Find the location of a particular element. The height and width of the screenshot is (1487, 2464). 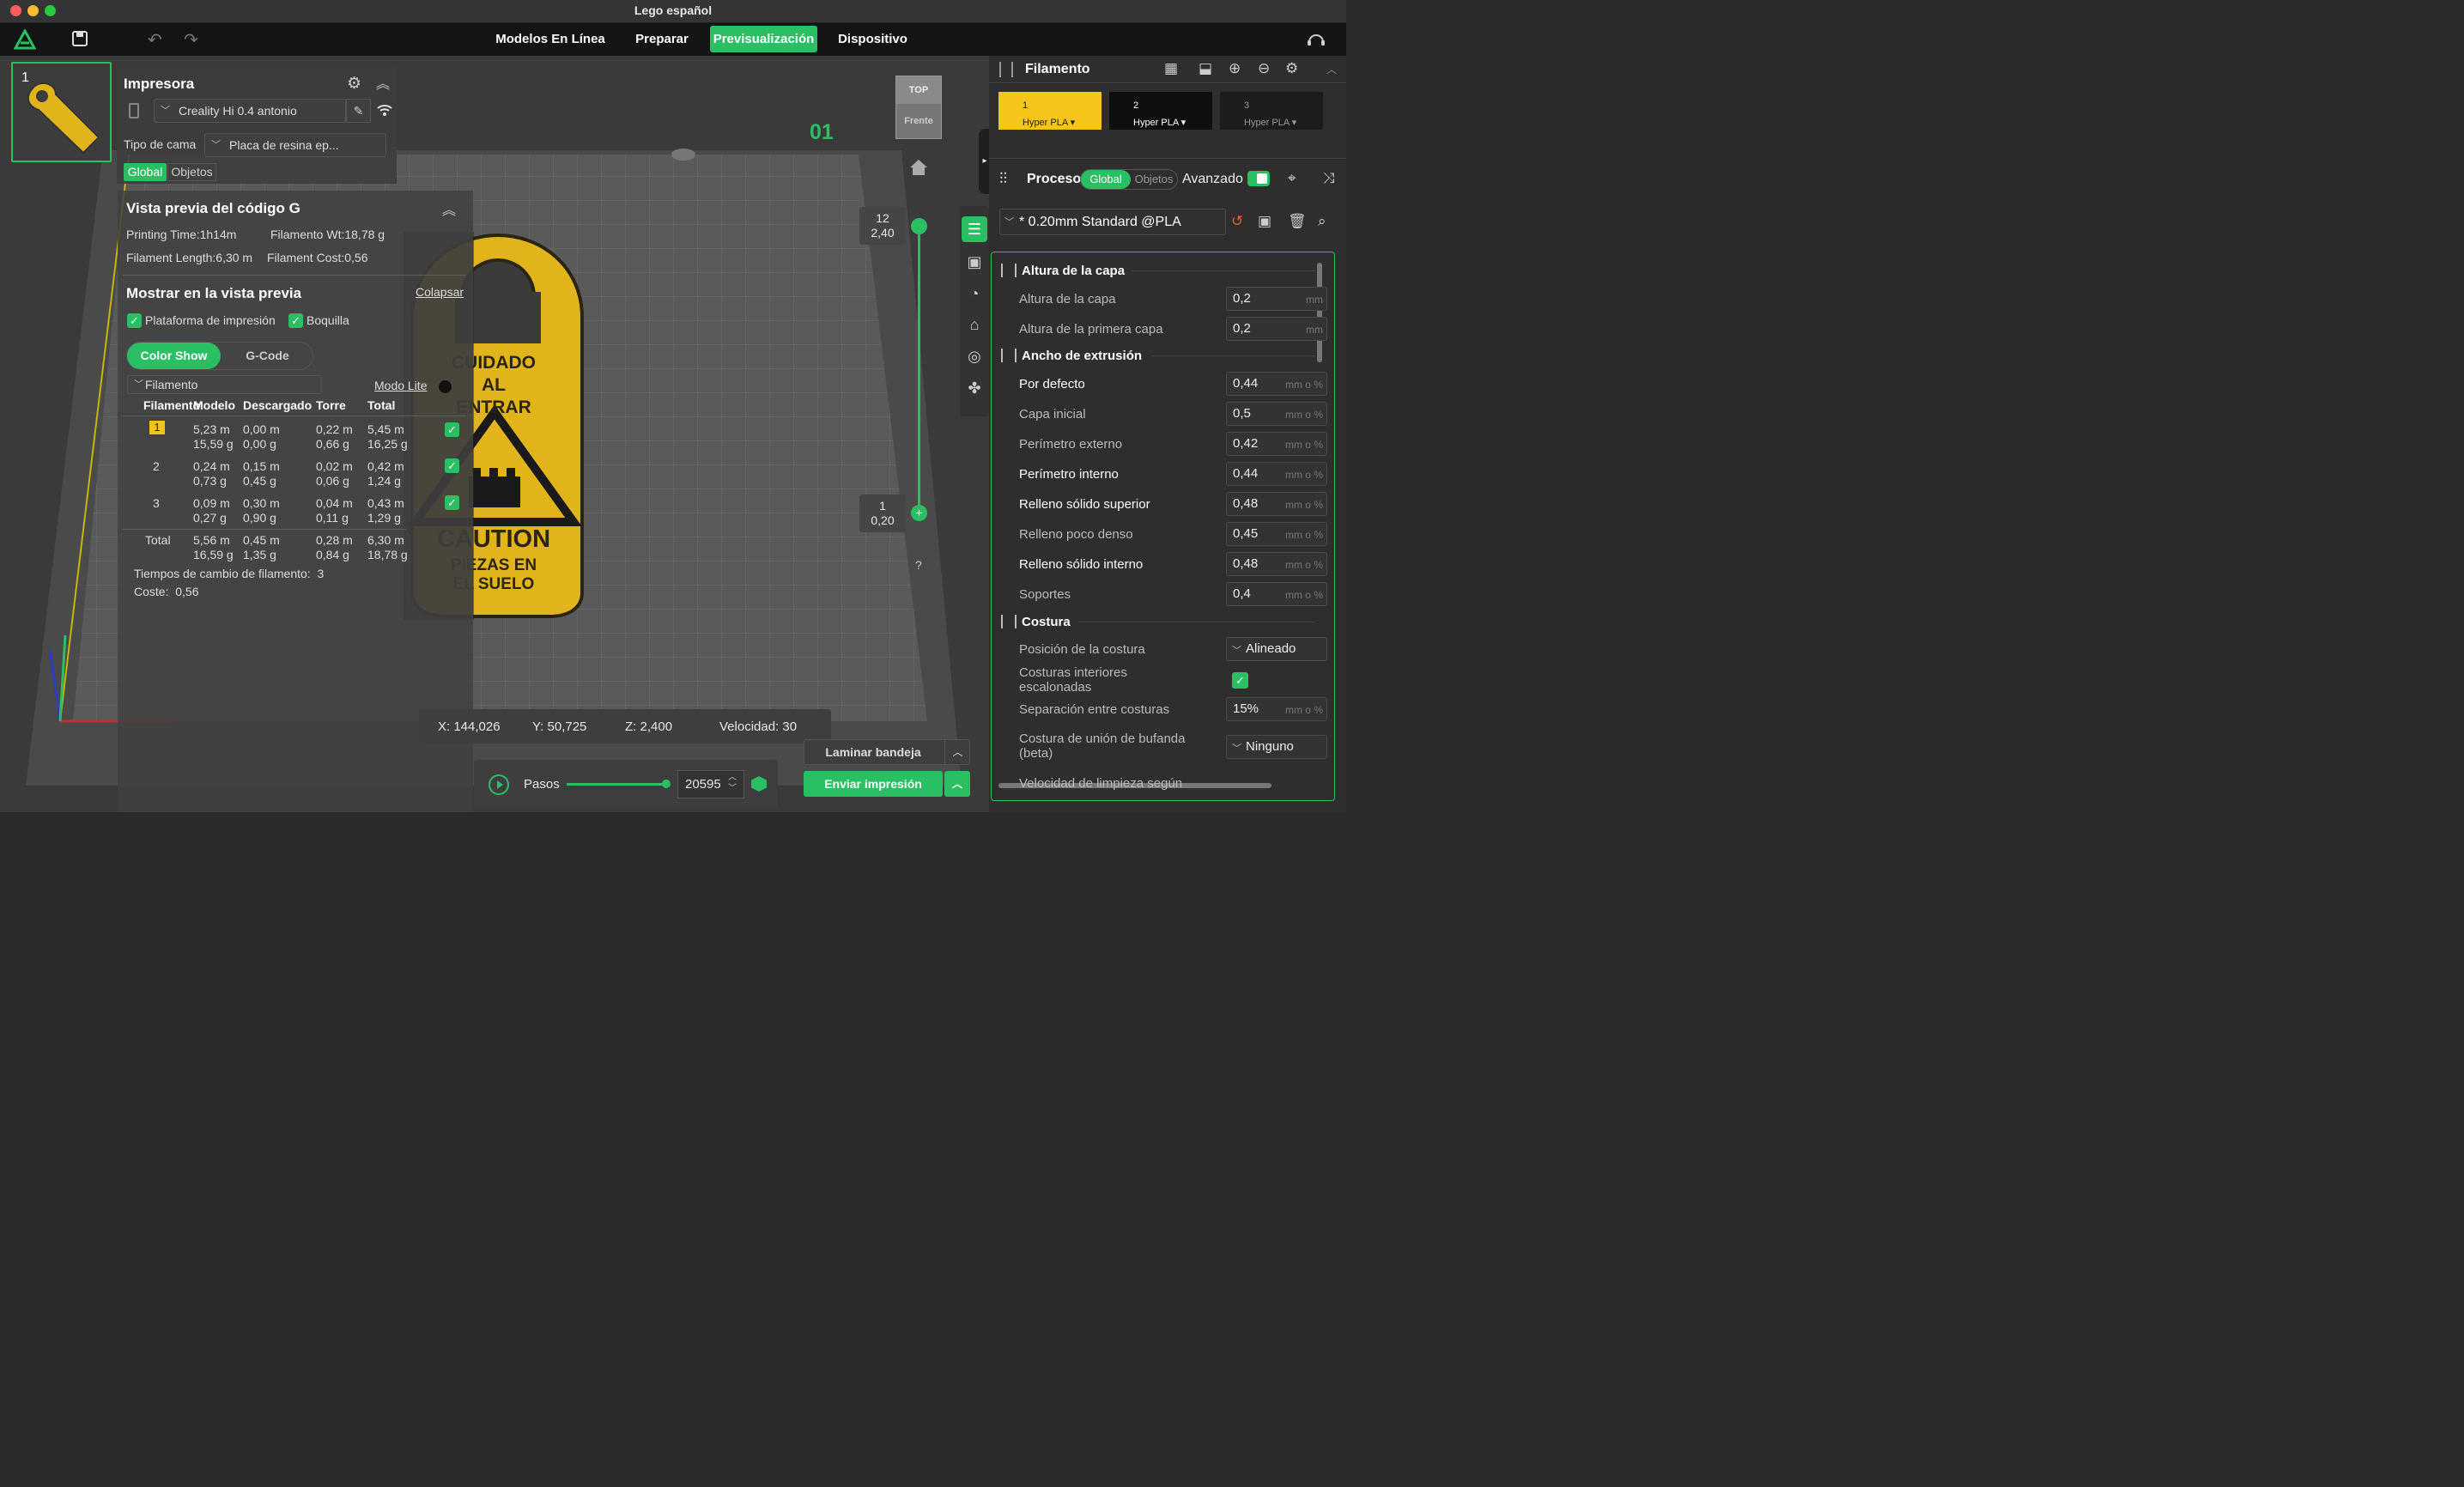

filament-2-visible-checkbox: ✓ is located at coordinates (452, 465).